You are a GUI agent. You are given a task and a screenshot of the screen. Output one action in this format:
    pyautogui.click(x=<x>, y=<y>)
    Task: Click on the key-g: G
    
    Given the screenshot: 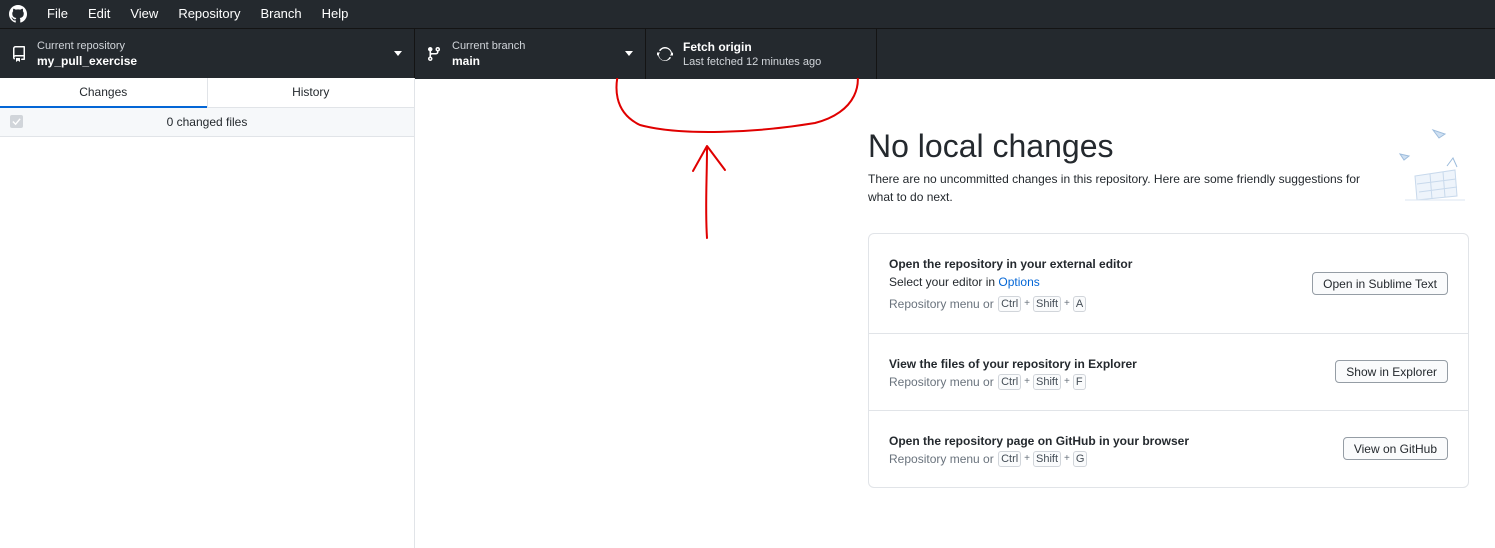 What is the action you would take?
    pyautogui.click(x=1080, y=459)
    